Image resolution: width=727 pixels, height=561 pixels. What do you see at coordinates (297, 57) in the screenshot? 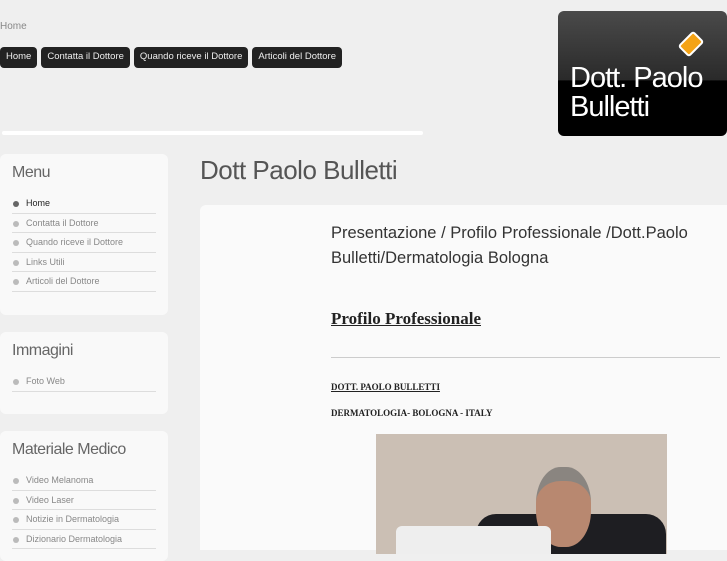
I see `nav-articoli: Articoli del Dottore` at bounding box center [297, 57].